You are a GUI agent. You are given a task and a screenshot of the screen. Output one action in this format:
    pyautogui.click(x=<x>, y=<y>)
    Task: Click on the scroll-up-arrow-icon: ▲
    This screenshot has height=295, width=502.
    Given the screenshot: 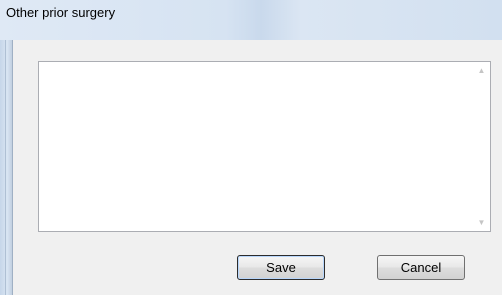 What is the action you would take?
    pyautogui.click(x=481, y=70)
    